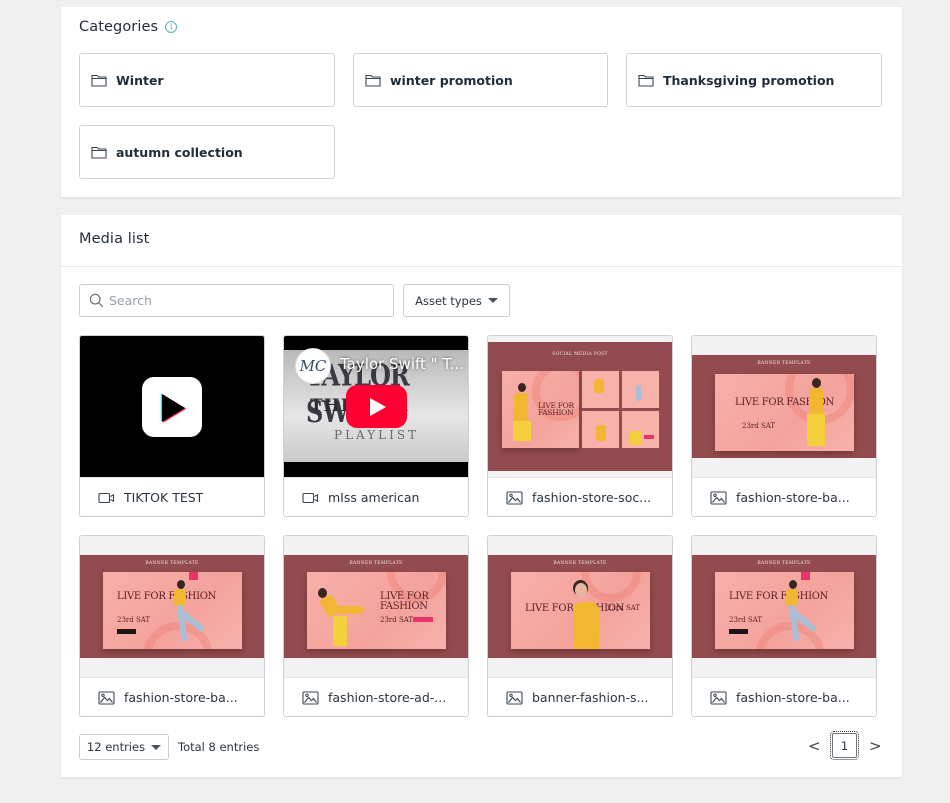  What do you see at coordinates (116, 747) in the screenshot?
I see `page-size-label: 12 entries` at bounding box center [116, 747].